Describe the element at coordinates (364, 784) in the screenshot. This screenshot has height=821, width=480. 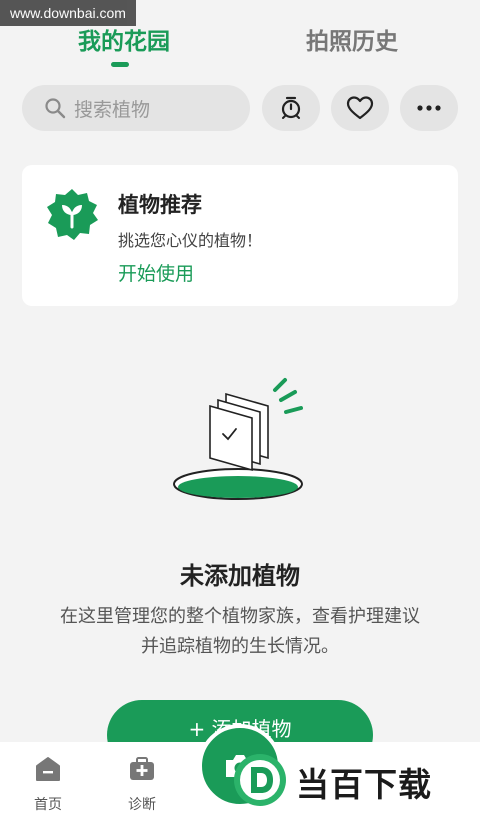
I see `brand-watermark-text: 当百下载` at that location.